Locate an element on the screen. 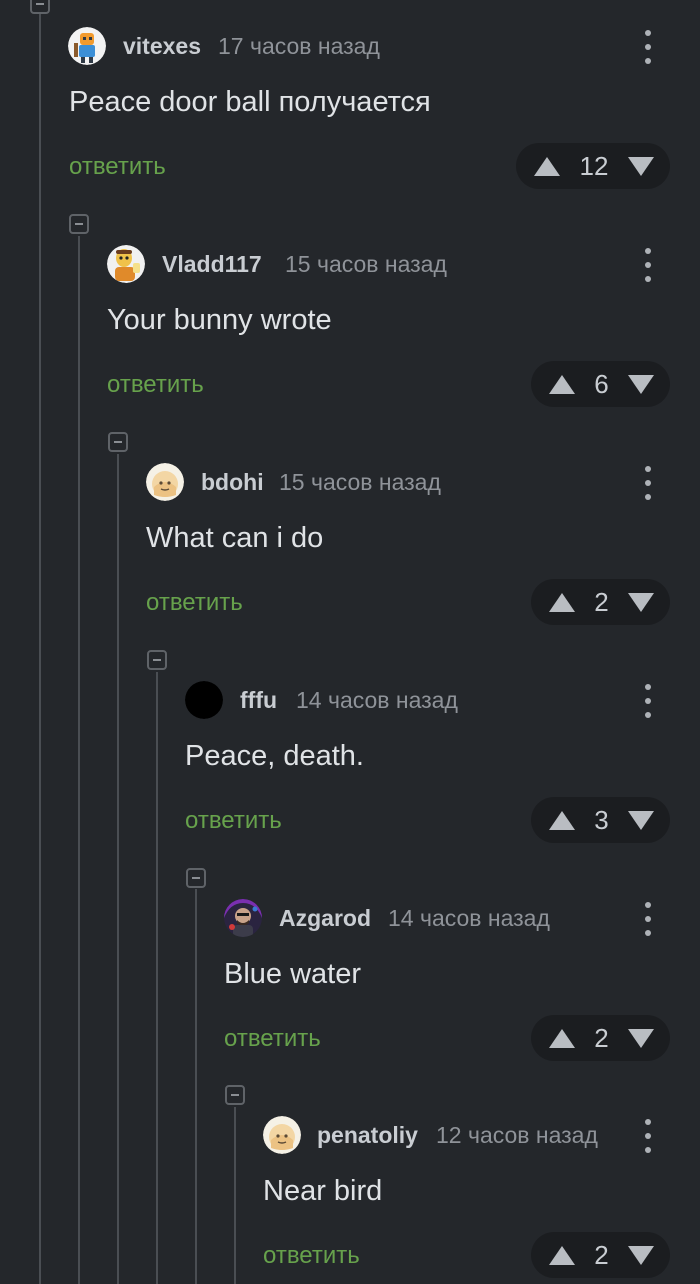  username: fffu is located at coordinates (258, 700).